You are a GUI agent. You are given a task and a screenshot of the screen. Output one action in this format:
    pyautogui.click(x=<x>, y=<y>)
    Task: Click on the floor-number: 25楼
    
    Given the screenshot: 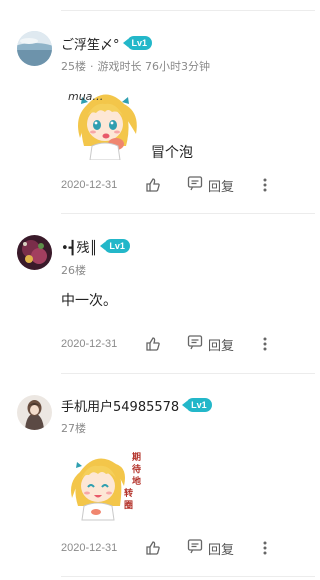 What is the action you would take?
    pyautogui.click(x=73, y=66)
    